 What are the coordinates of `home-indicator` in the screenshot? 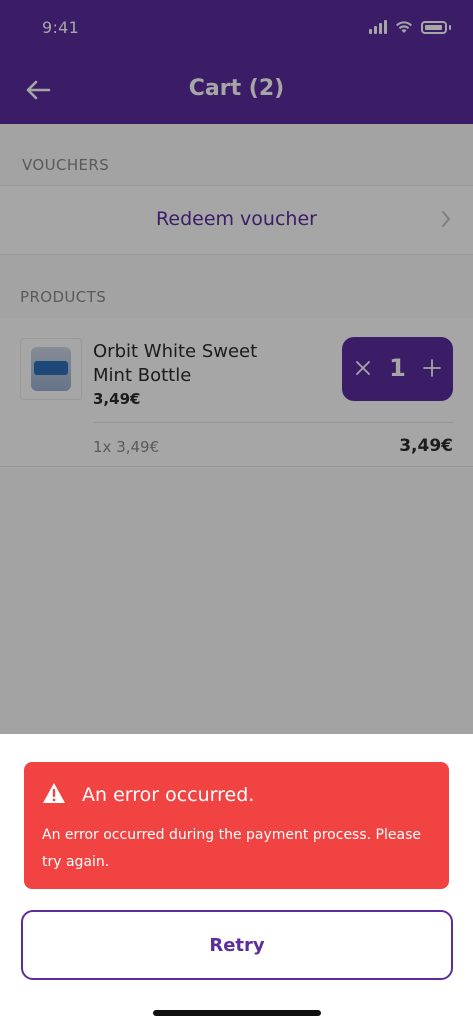 It's located at (237, 1013).